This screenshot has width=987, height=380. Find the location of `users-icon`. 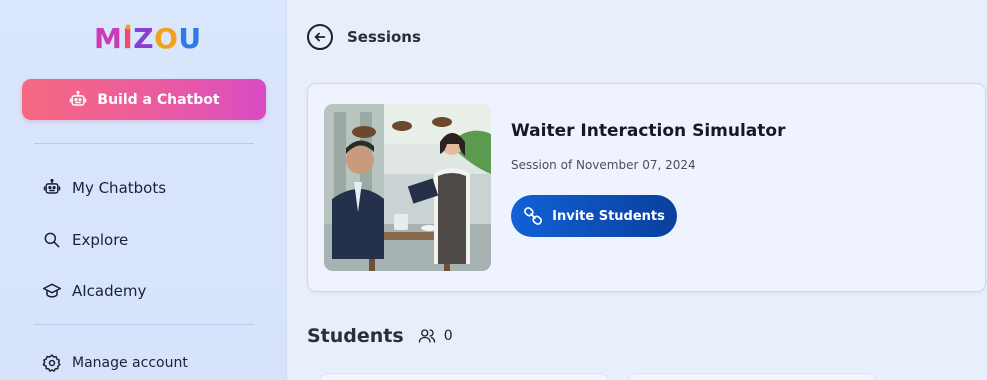

users-icon is located at coordinates (426, 336).